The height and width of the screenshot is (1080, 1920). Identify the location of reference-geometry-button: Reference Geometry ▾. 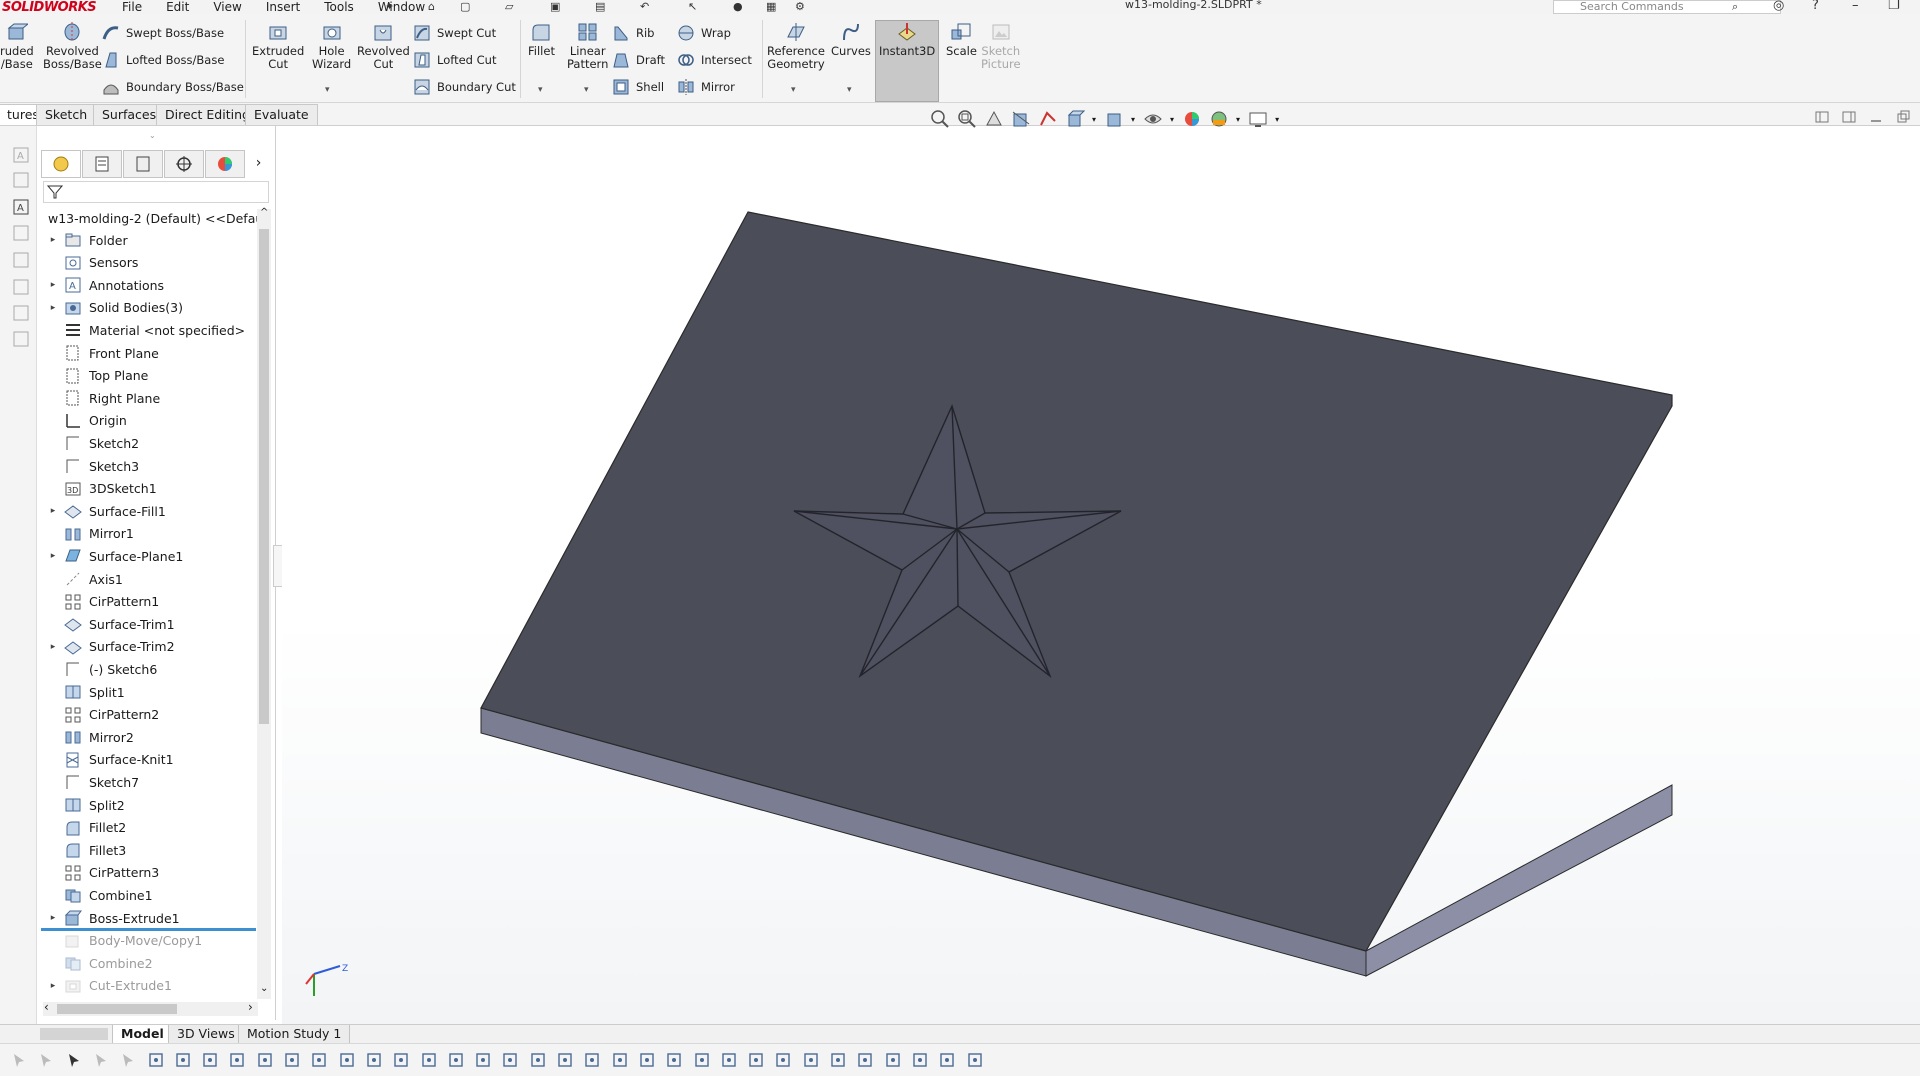
(796, 58).